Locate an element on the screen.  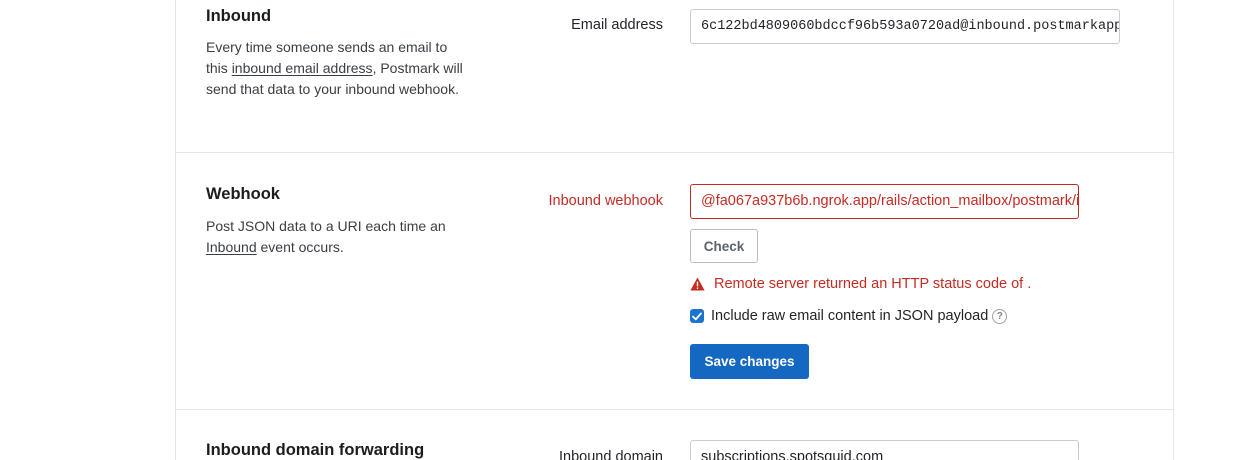
inbound-webhook-label: Inbound webhook is located at coordinates (606, 201).